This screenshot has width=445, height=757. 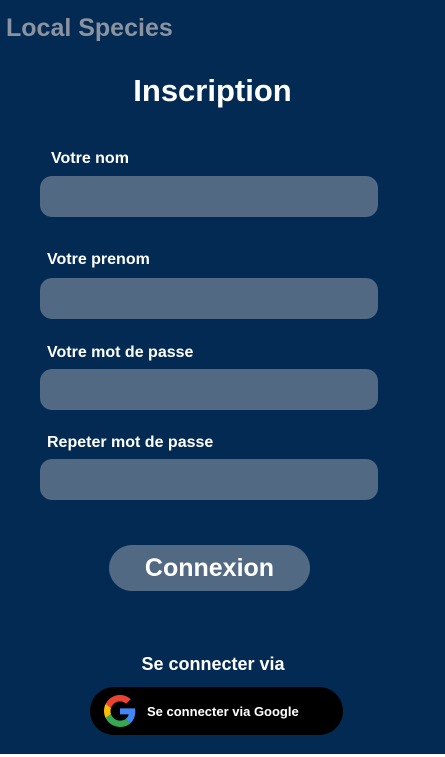 What do you see at coordinates (90, 158) in the screenshot?
I see `nom-label: Votre nom` at bounding box center [90, 158].